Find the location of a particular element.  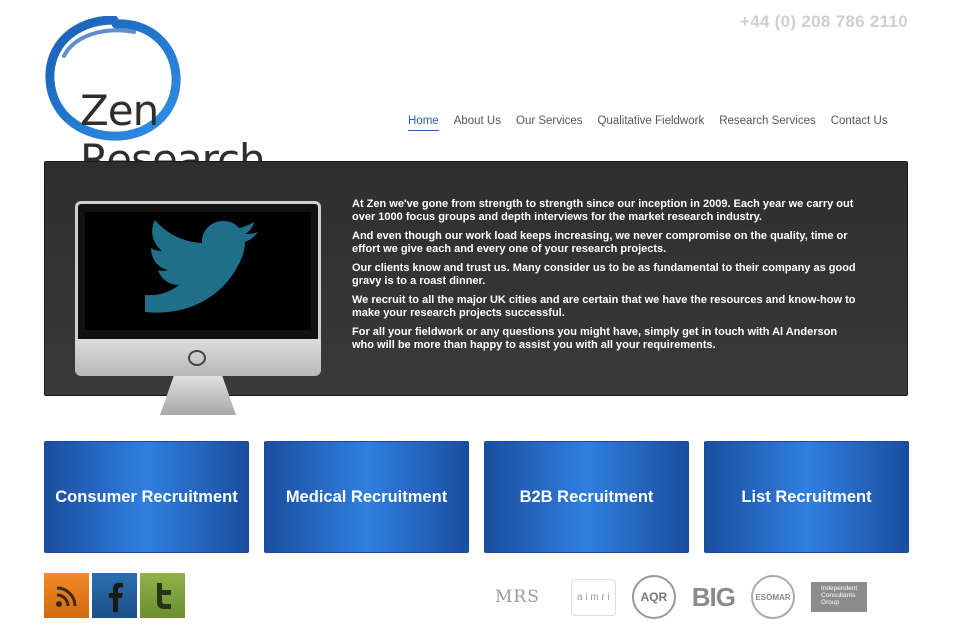

twitter-icon is located at coordinates (162, 595).